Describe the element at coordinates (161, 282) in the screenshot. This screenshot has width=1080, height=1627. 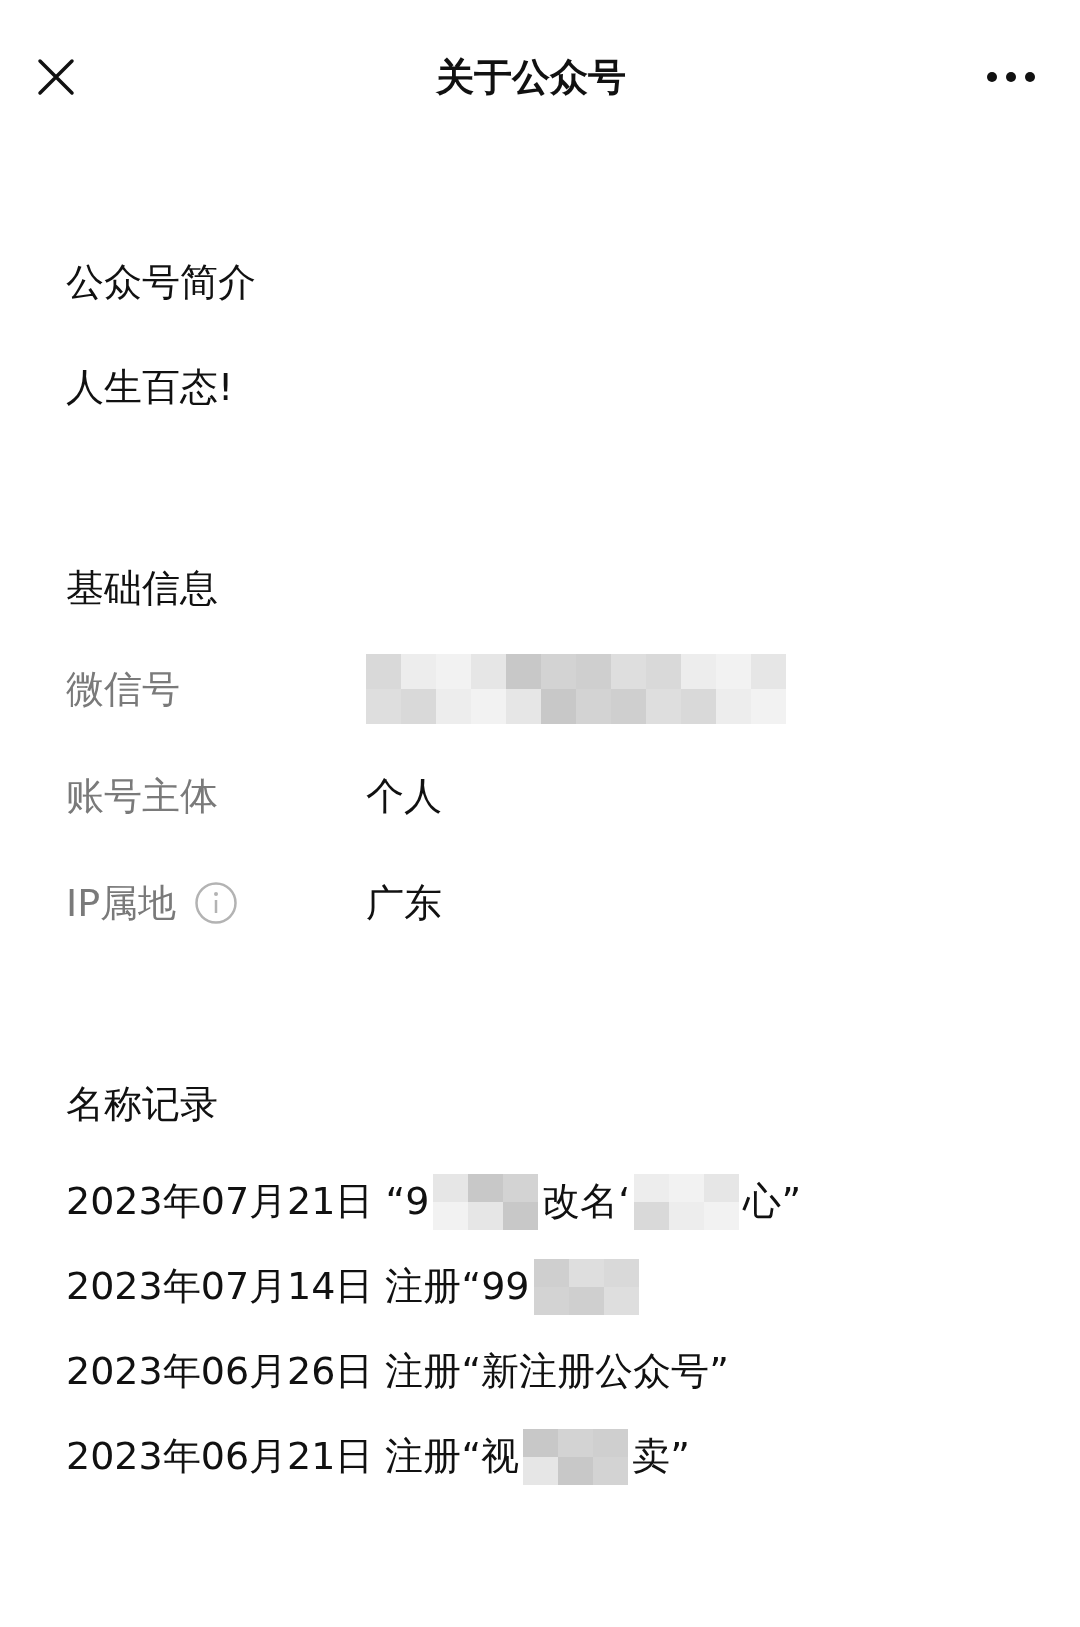
I see `section-heading: 公众号简介` at that location.